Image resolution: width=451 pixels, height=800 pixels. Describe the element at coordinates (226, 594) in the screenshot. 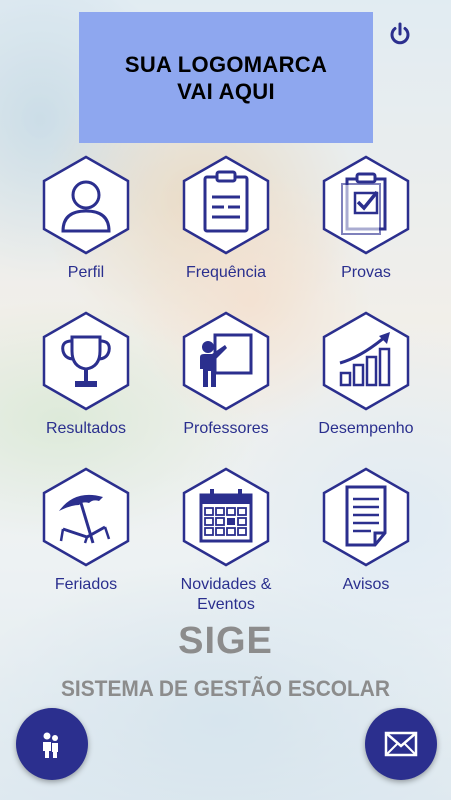

I see `tile-label: Novidades & Eventos` at that location.